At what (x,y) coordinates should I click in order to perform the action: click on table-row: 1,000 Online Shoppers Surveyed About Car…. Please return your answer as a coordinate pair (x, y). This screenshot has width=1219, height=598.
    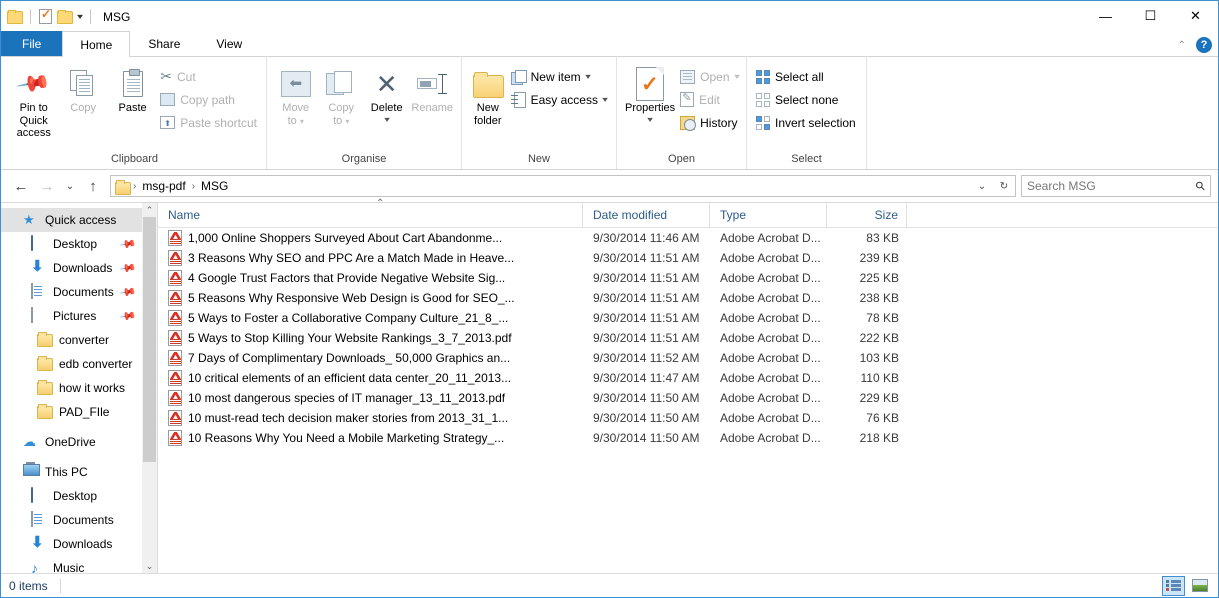
    Looking at the image, I should click on (688, 238).